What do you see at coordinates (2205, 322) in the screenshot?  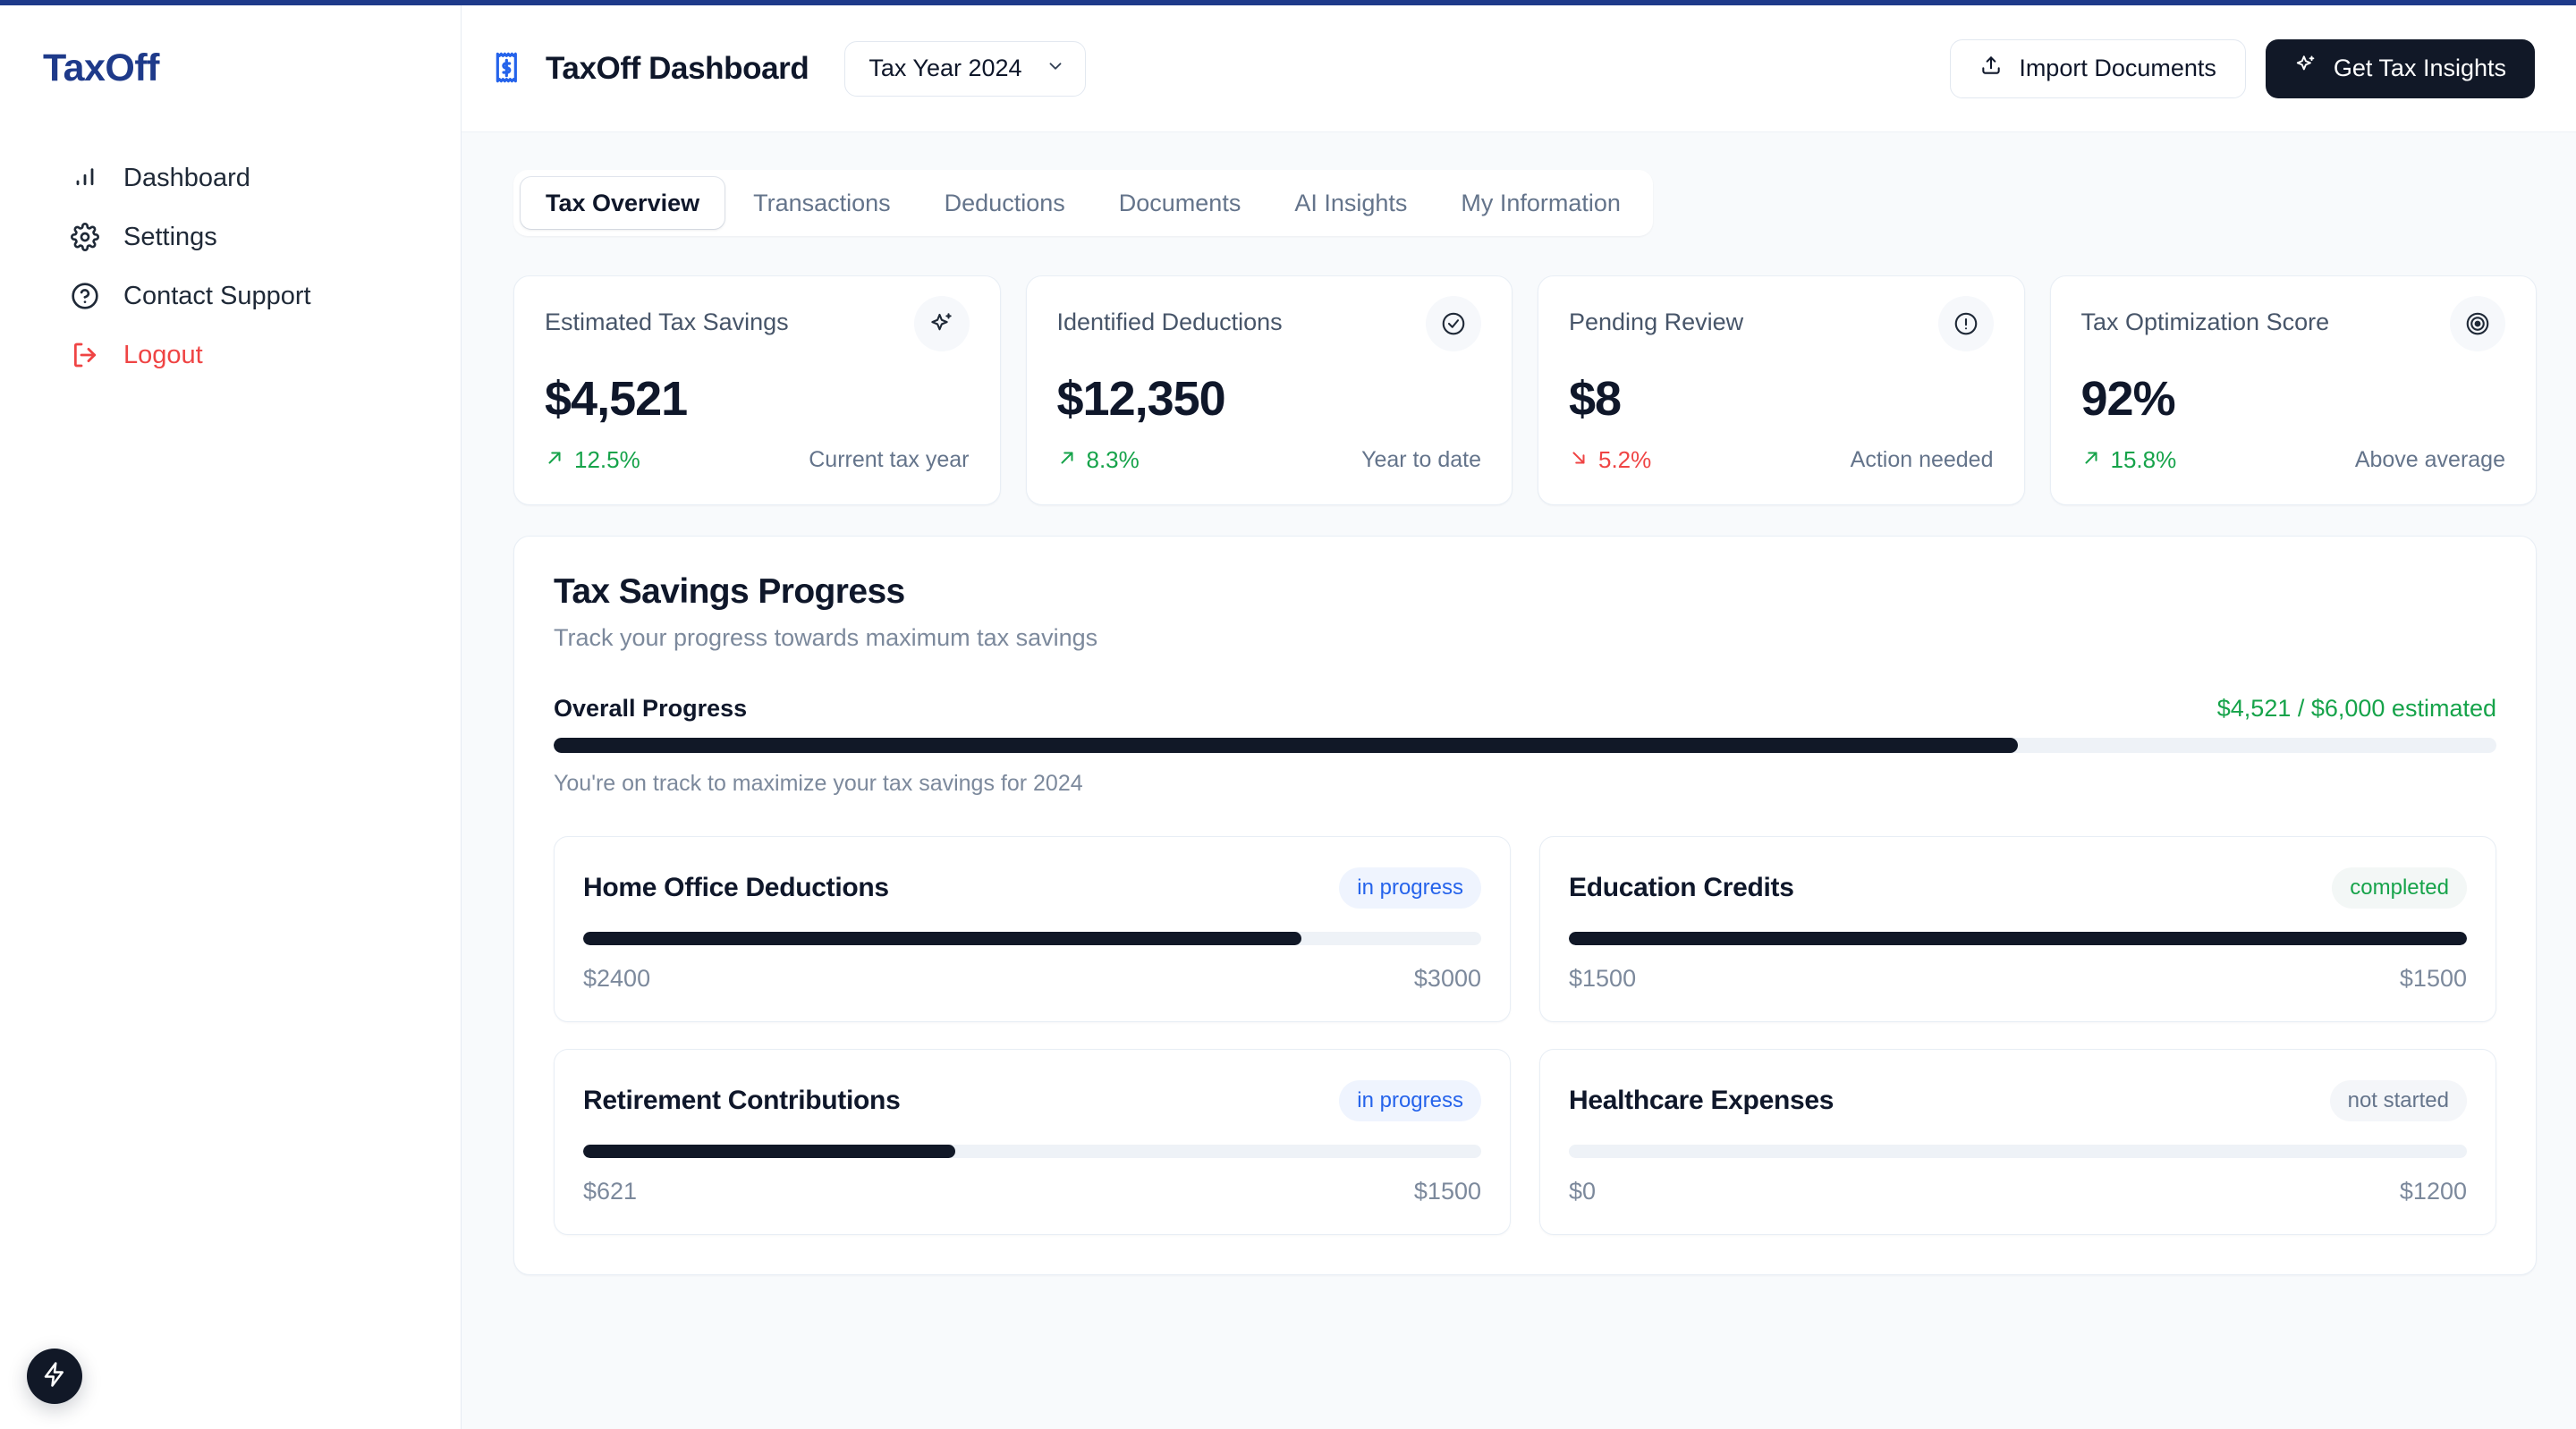 I see `kpi-title: Tax Optimization Score` at bounding box center [2205, 322].